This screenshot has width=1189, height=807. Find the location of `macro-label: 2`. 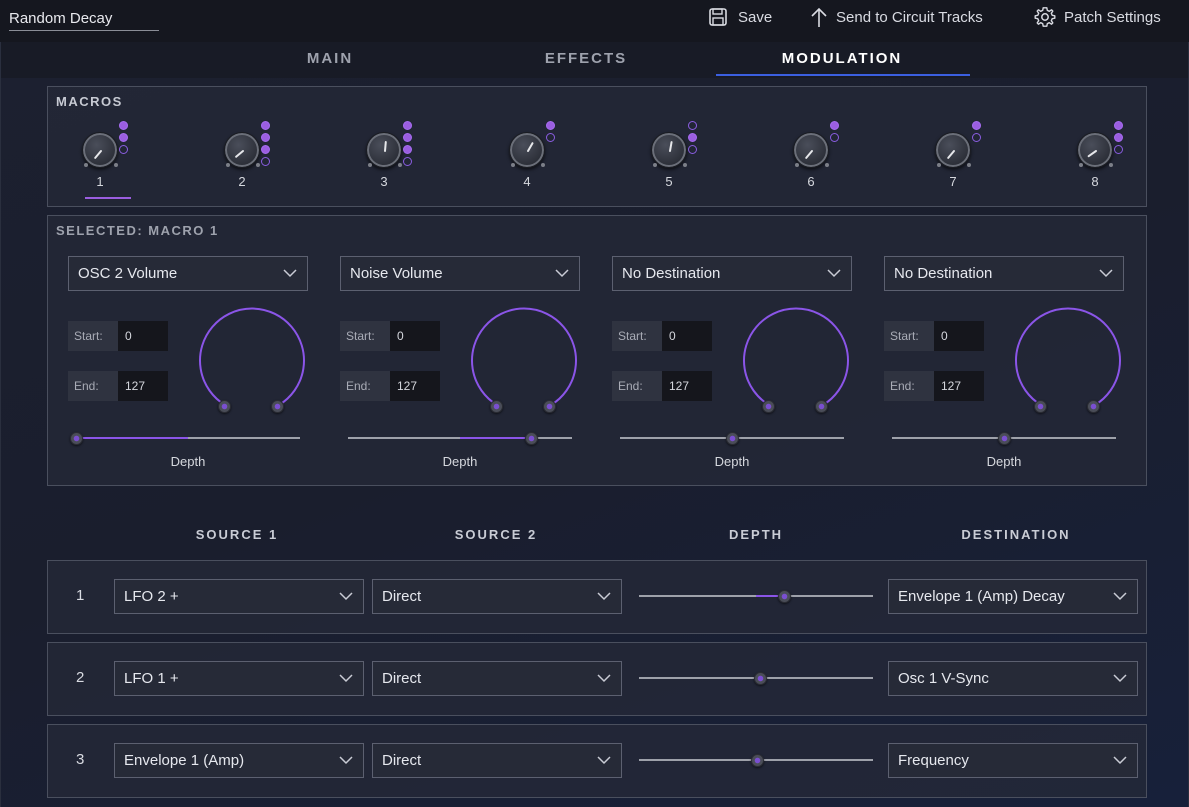

macro-label: 2 is located at coordinates (242, 181).